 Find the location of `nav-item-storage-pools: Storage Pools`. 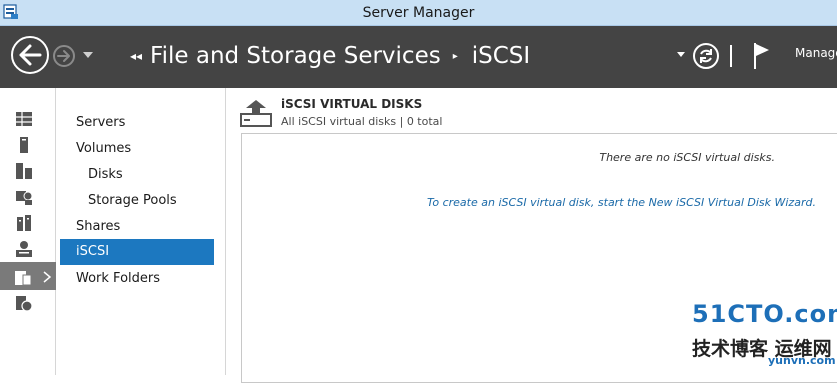

nav-item-storage-pools: Storage Pools is located at coordinates (137, 201).